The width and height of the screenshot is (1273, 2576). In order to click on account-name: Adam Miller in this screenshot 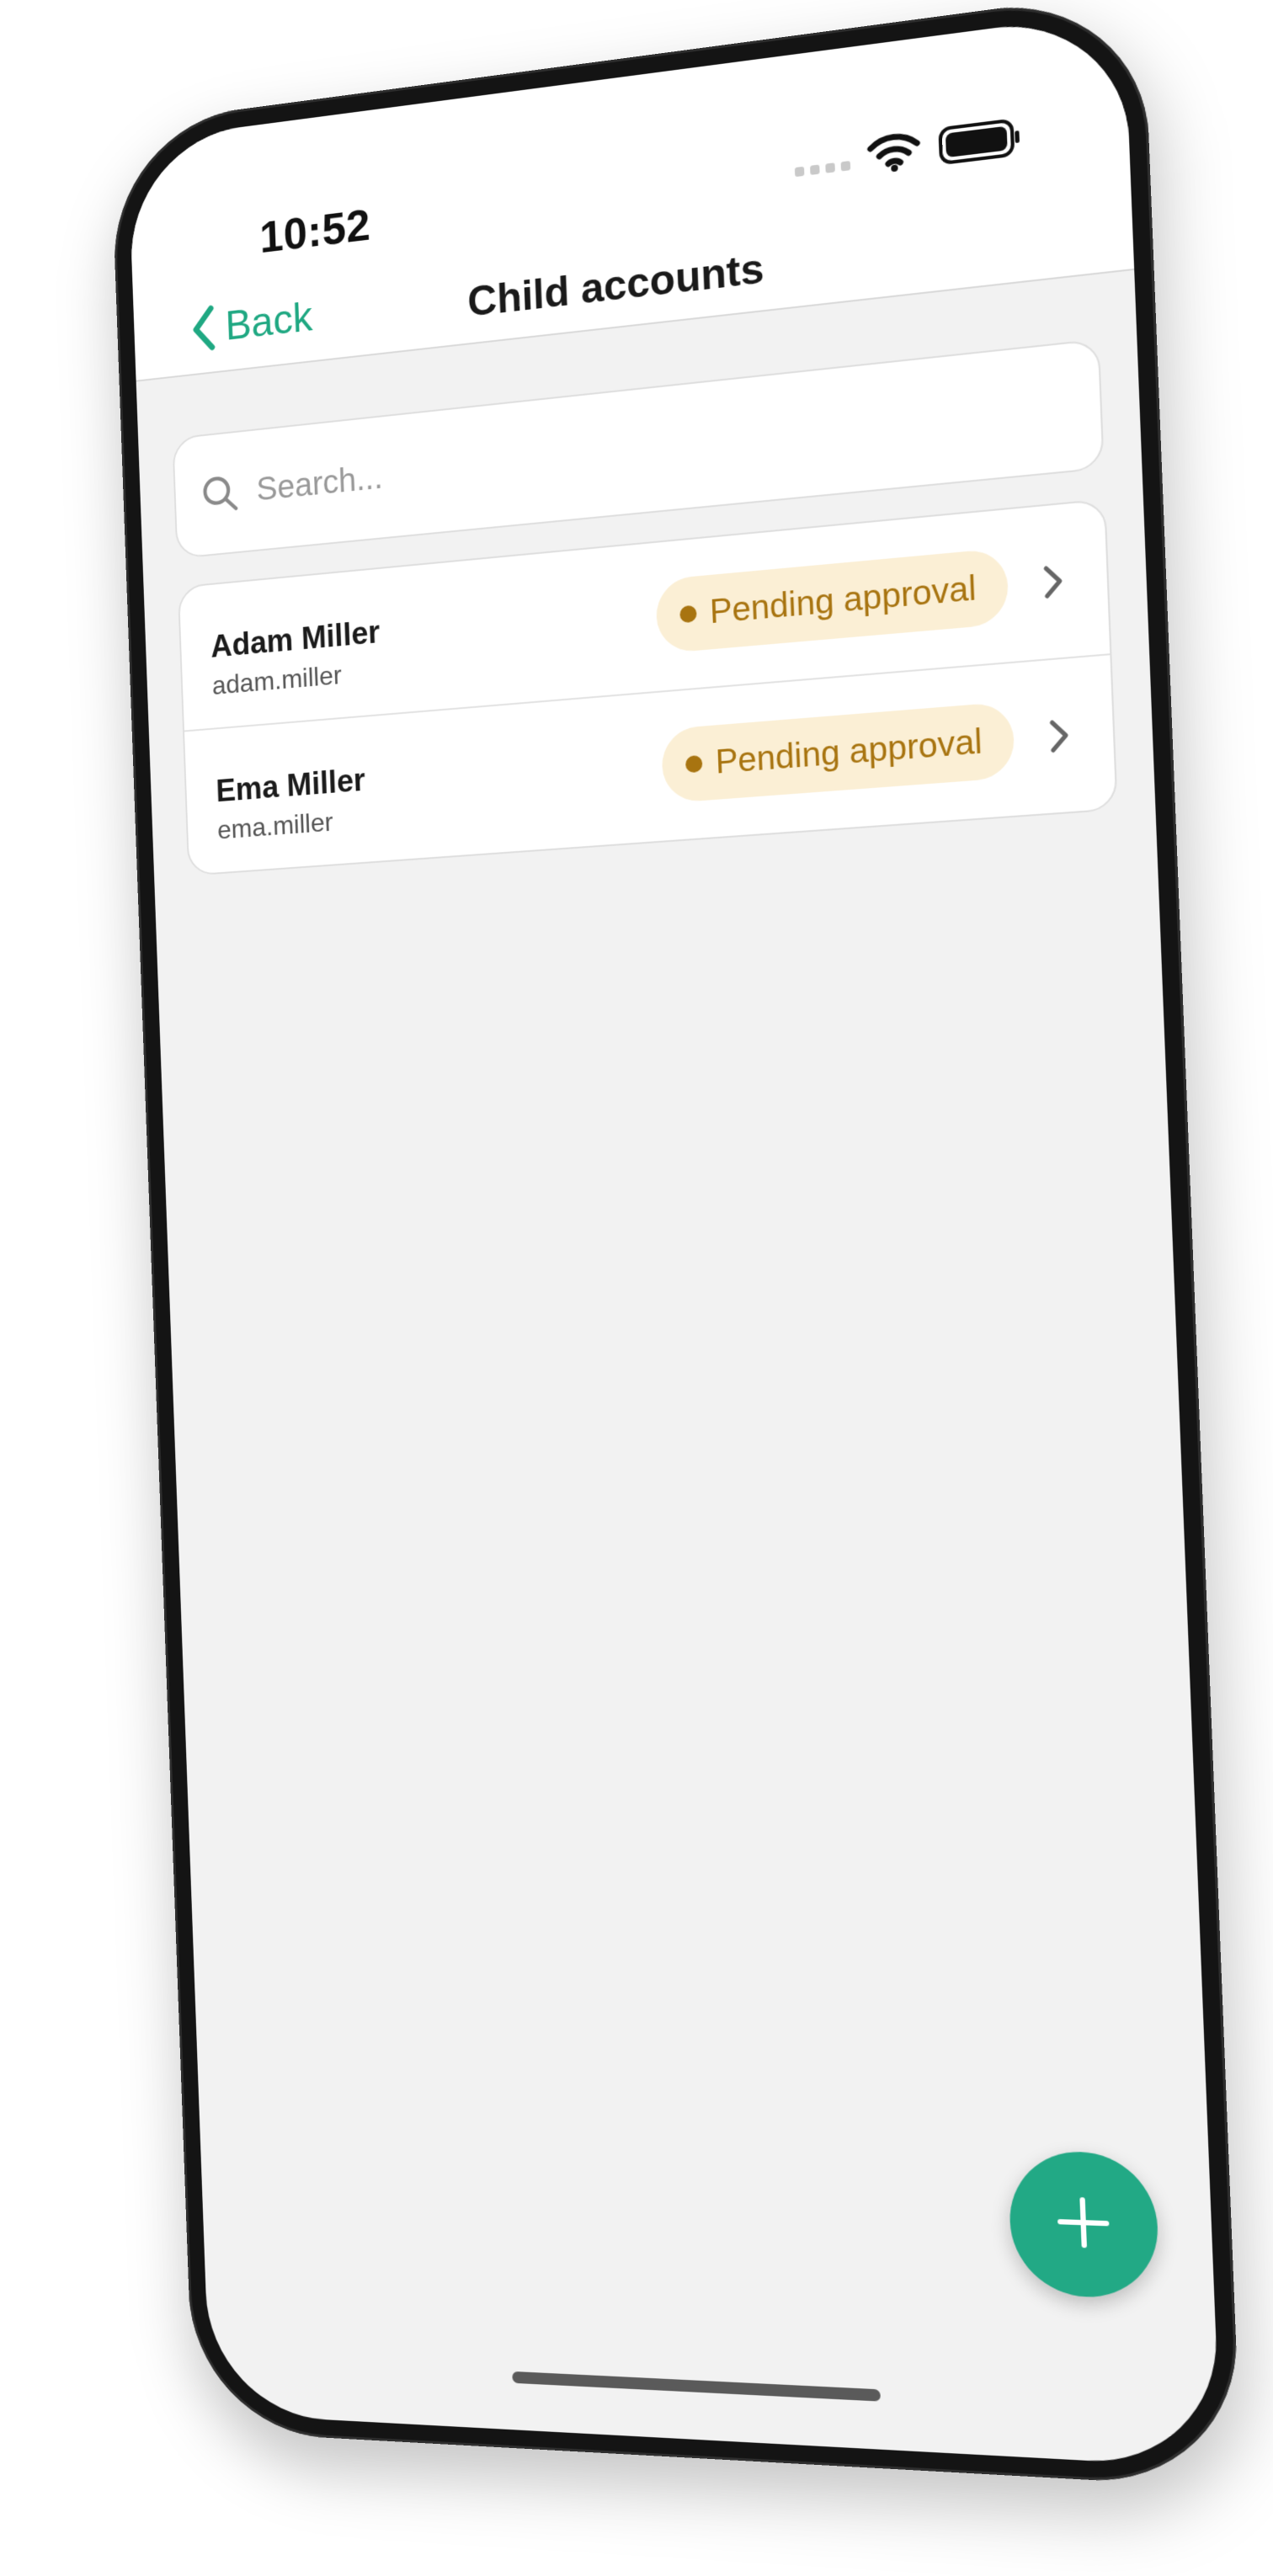, I will do `click(295, 640)`.